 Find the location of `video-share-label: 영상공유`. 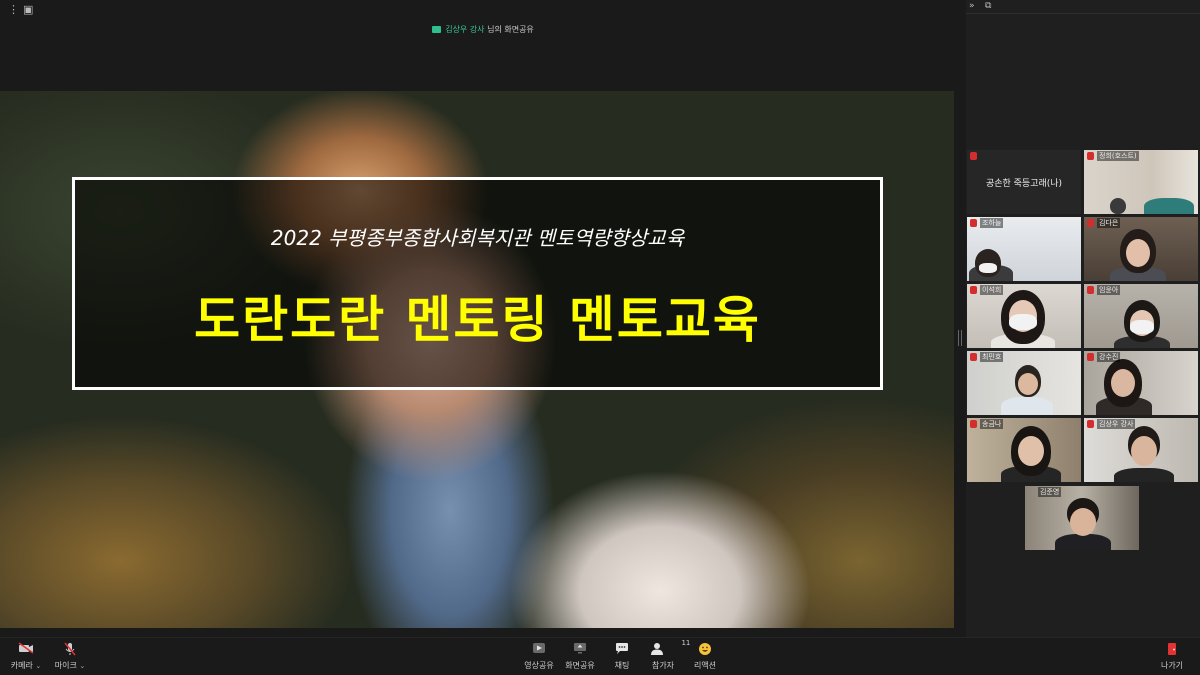

video-share-label: 영상공유 is located at coordinates (539, 665).